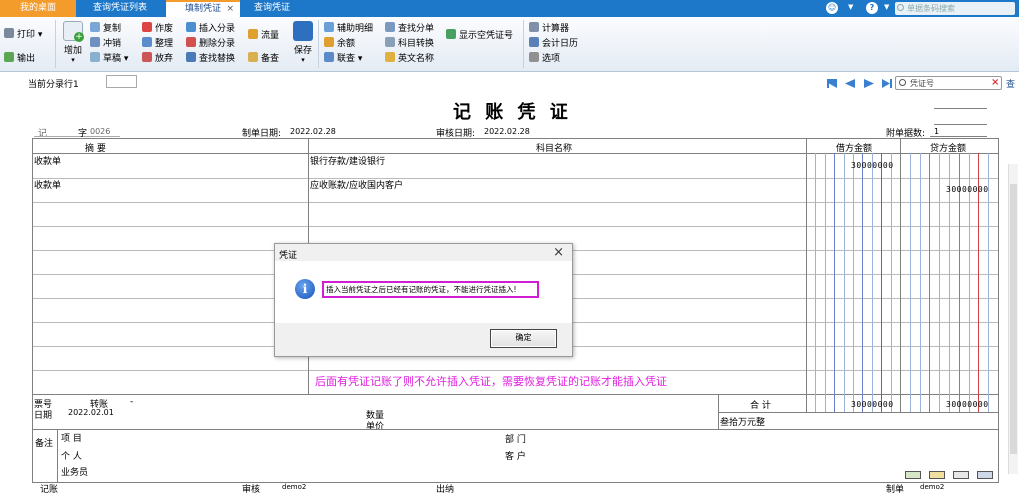 The image size is (1019, 497). What do you see at coordinates (850, 7) in the screenshot?
I see `dropdown-arrow-icon: ▼` at bounding box center [850, 7].